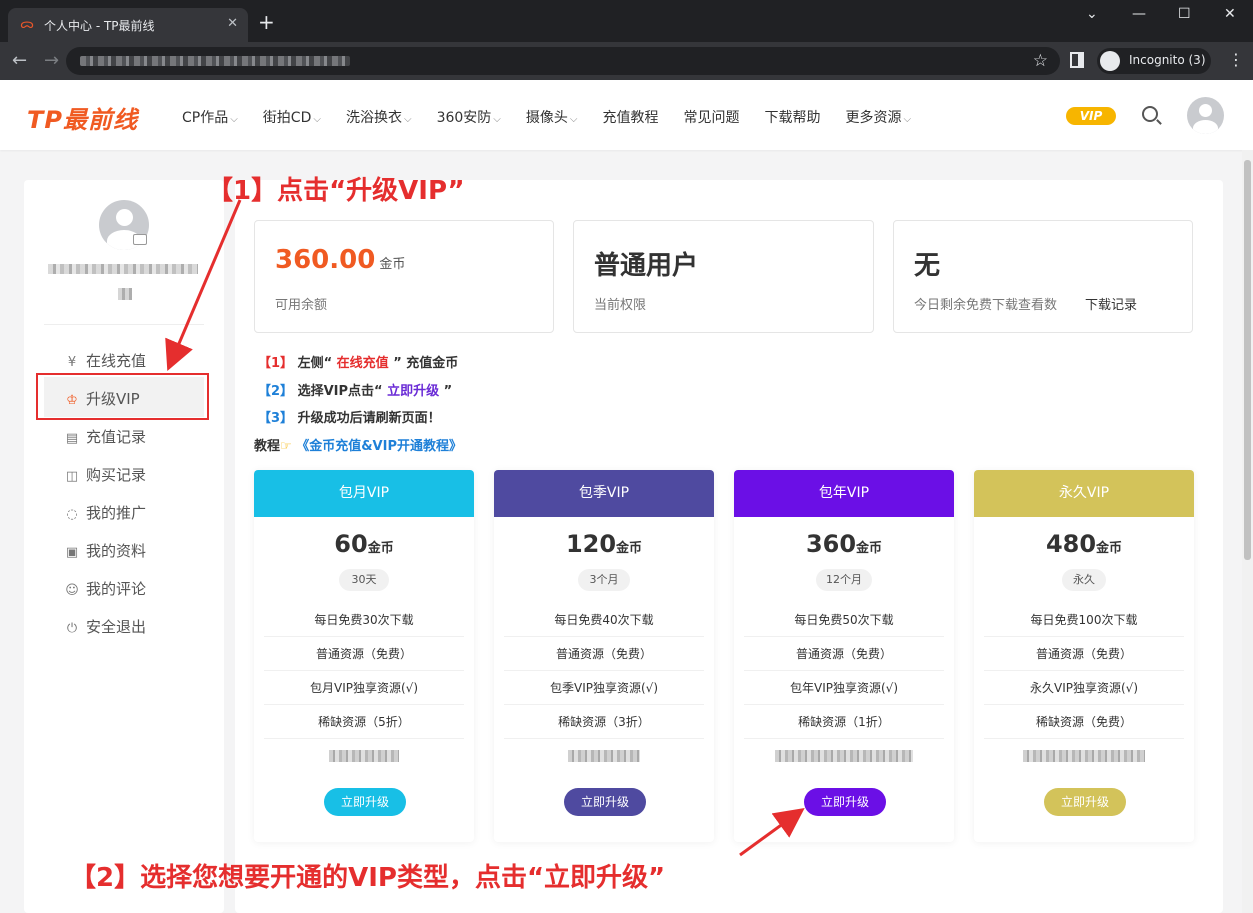 The width and height of the screenshot is (1253, 913). Describe the element at coordinates (1247, 360) in the screenshot. I see `scrollbar-thumb` at that location.